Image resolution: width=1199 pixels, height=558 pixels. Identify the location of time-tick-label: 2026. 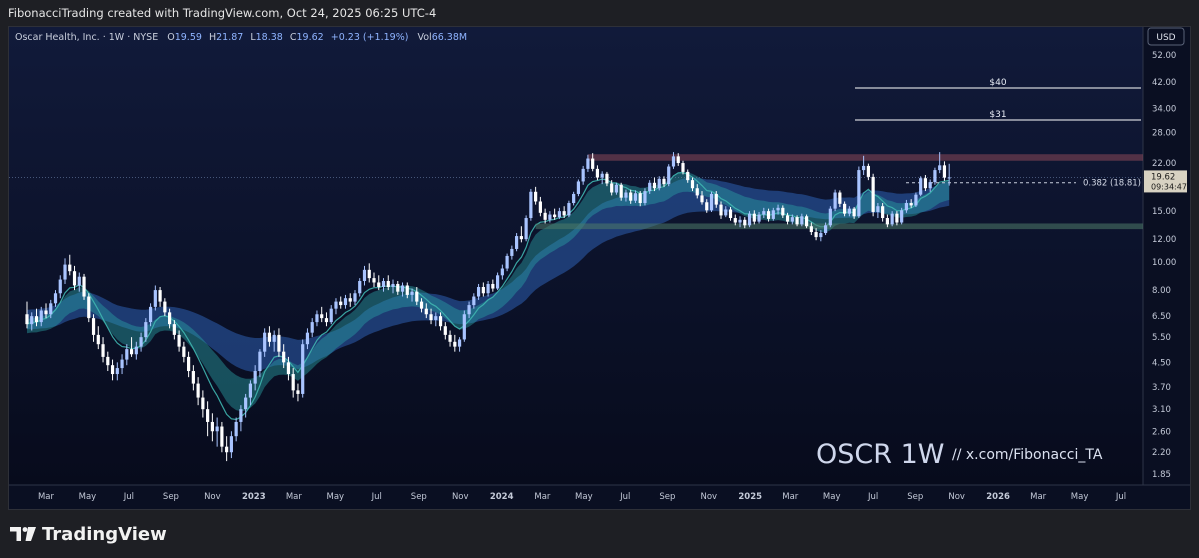
(998, 497).